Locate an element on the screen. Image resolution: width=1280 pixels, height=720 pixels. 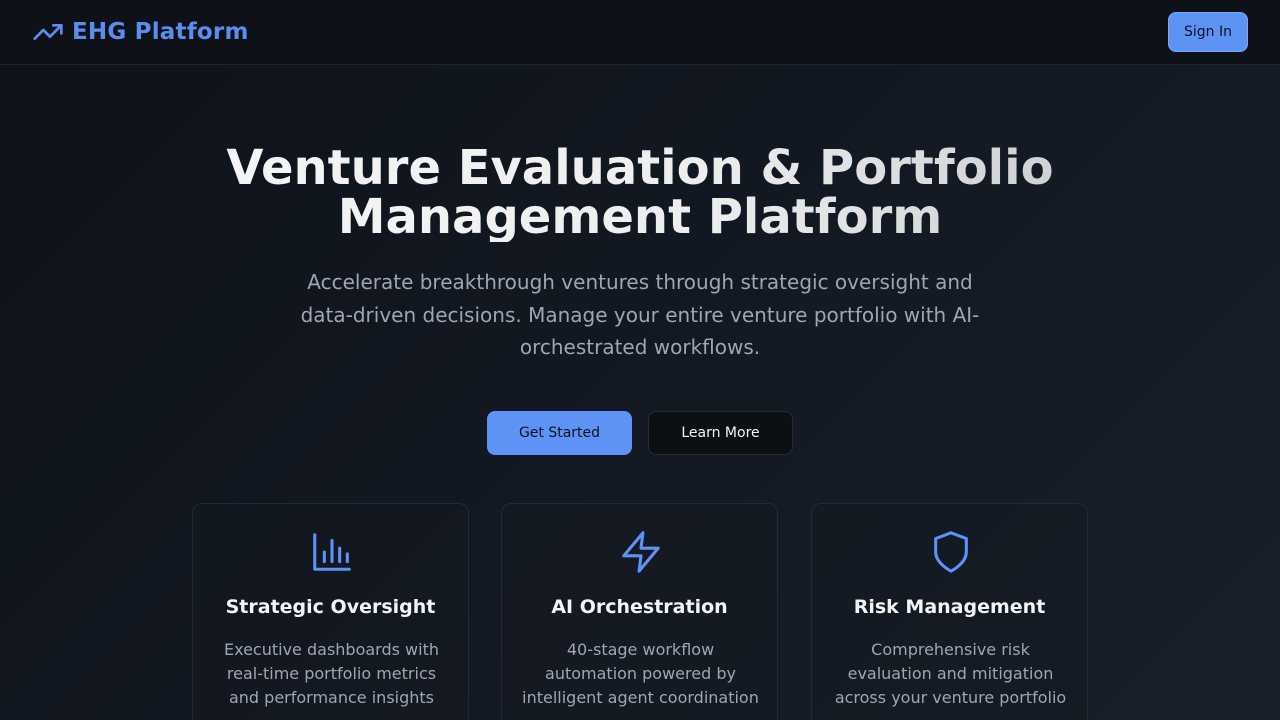
sign-in-button: Sign In is located at coordinates (1208, 32).